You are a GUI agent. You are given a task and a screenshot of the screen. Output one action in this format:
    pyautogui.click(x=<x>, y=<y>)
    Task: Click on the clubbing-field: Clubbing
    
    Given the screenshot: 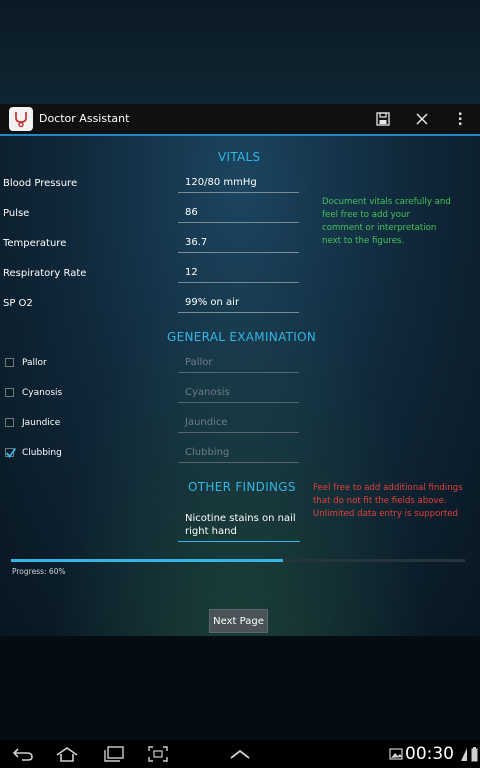 What is the action you would take?
    pyautogui.click(x=238, y=454)
    